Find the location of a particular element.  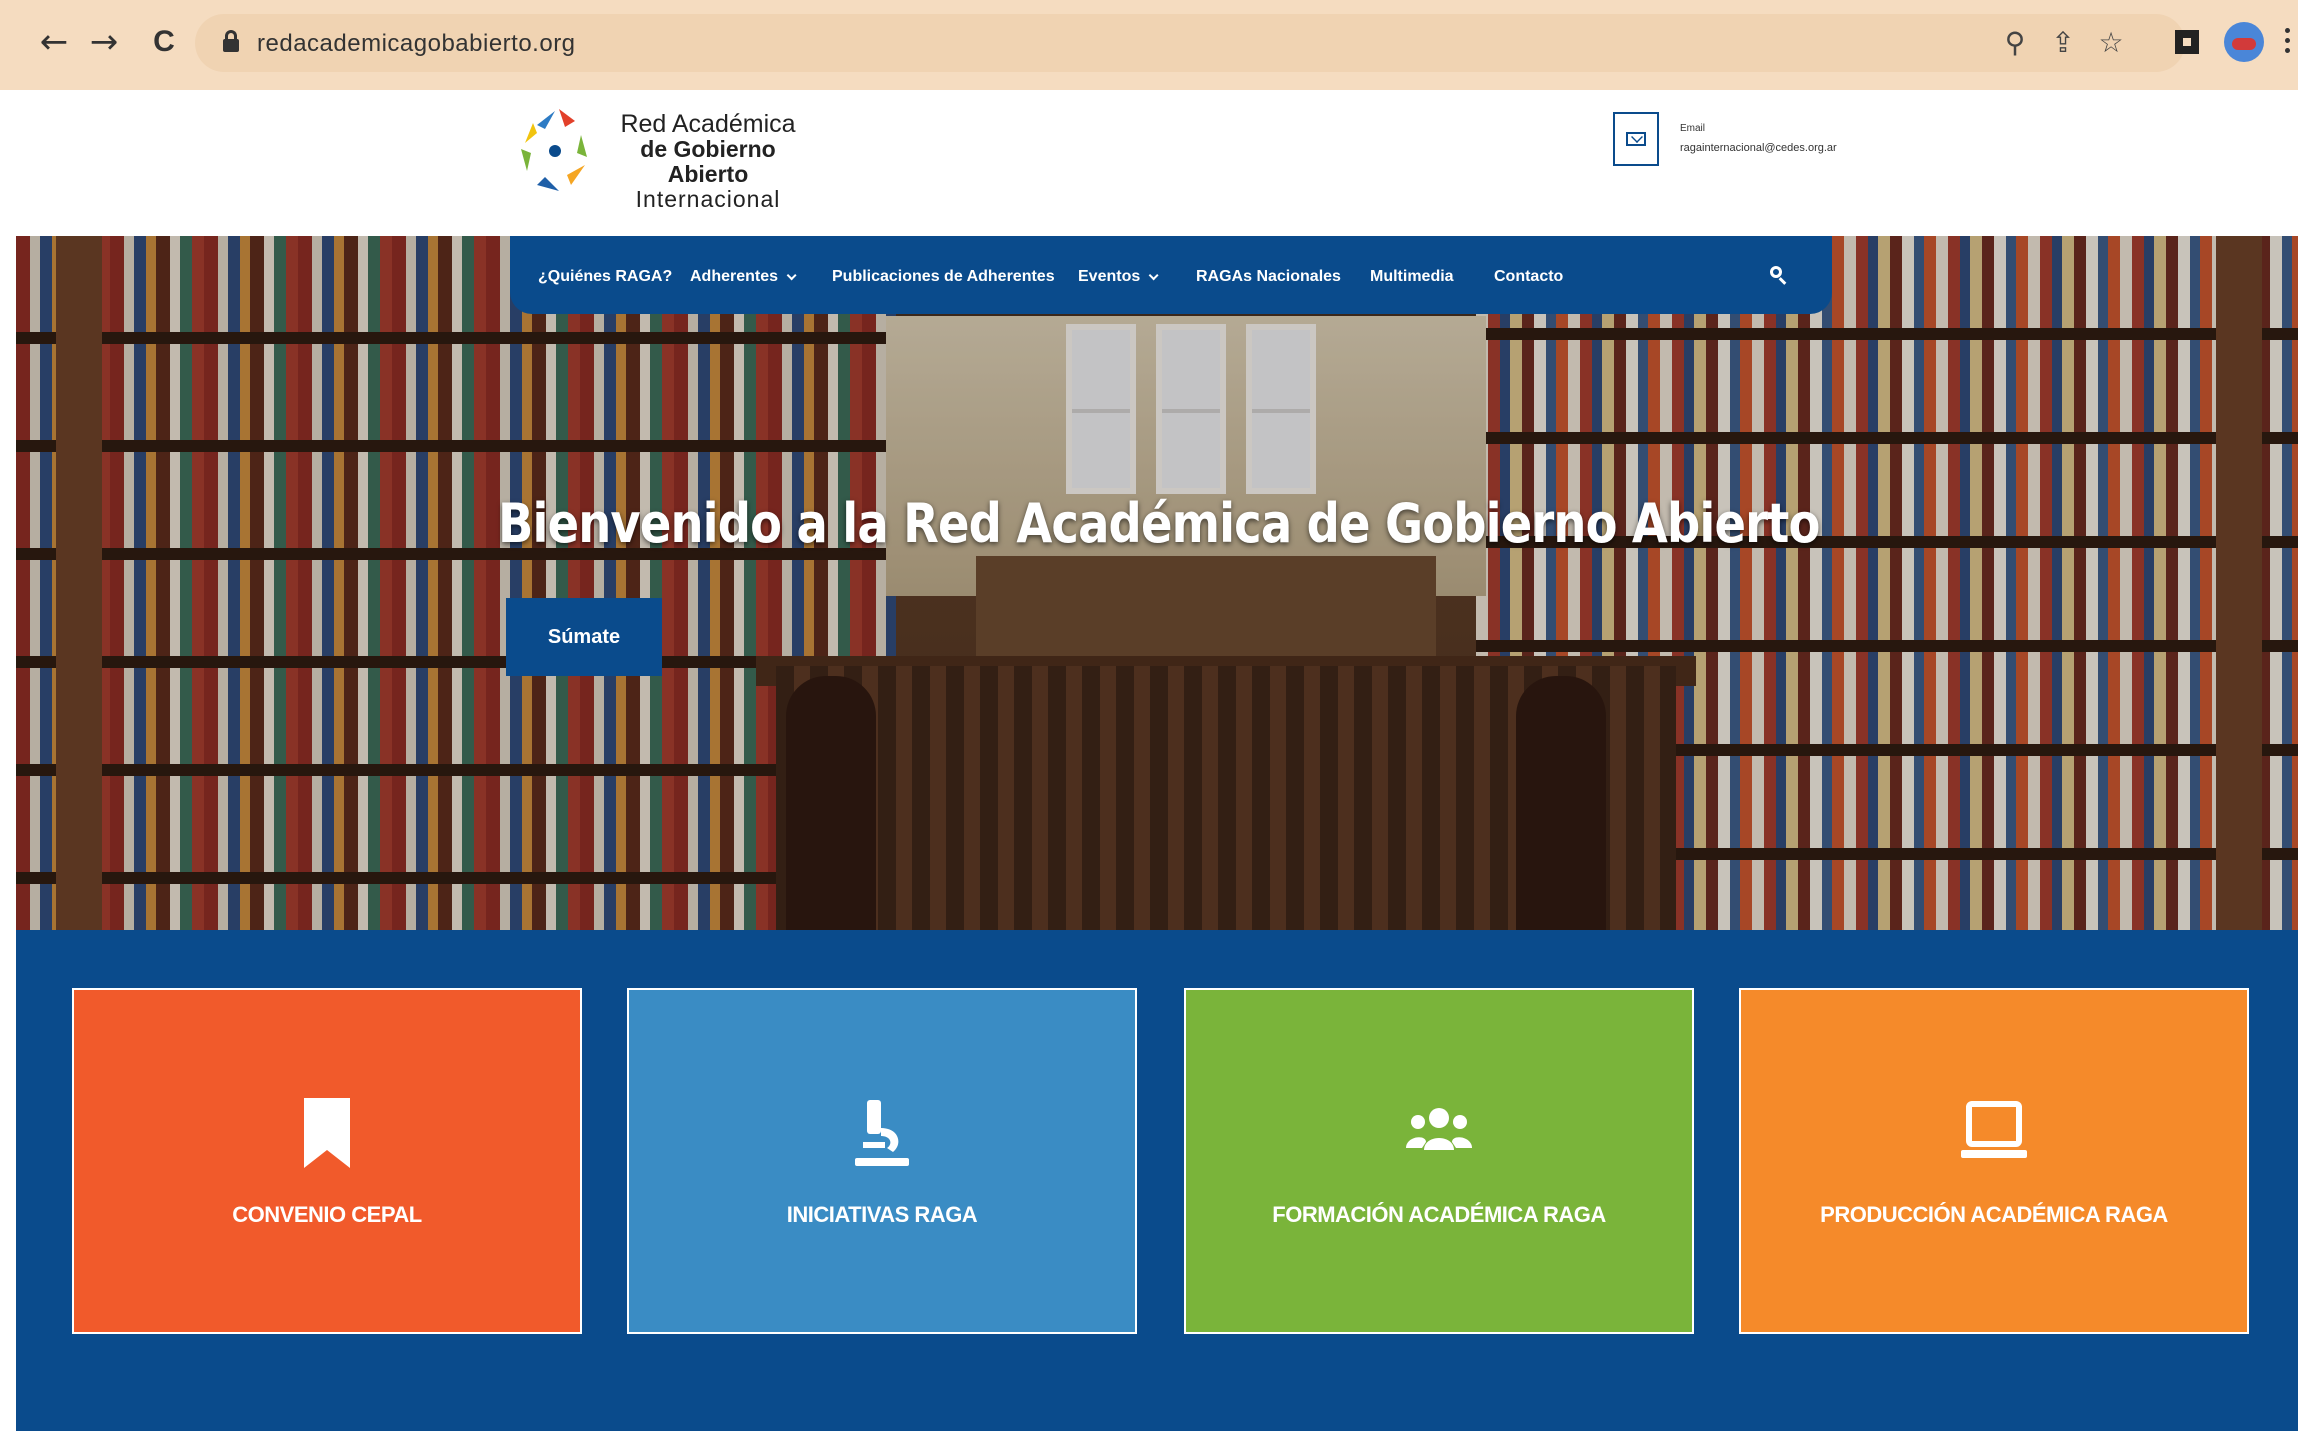

sumate-button: Súmate is located at coordinates (584, 637).